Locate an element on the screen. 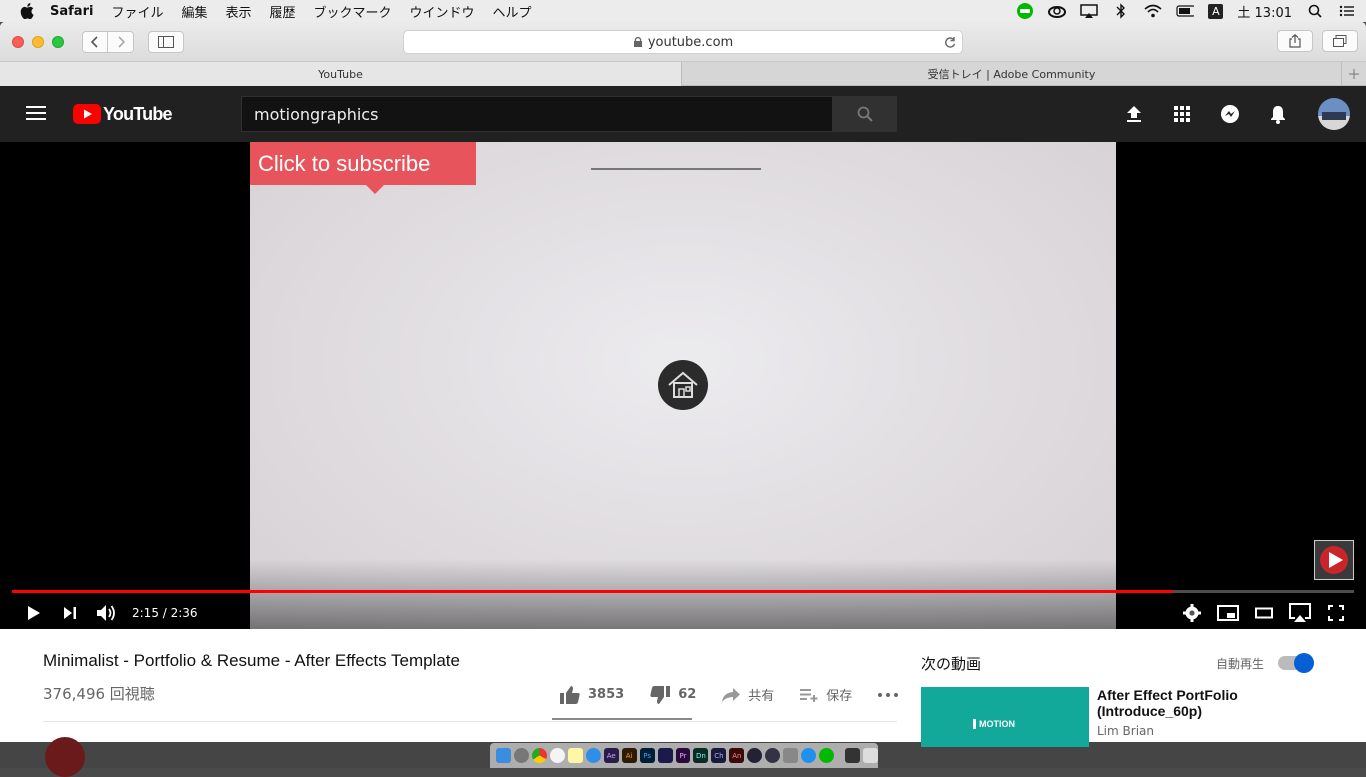 The height and width of the screenshot is (777, 1366). forward-button is located at coordinates (121, 41).